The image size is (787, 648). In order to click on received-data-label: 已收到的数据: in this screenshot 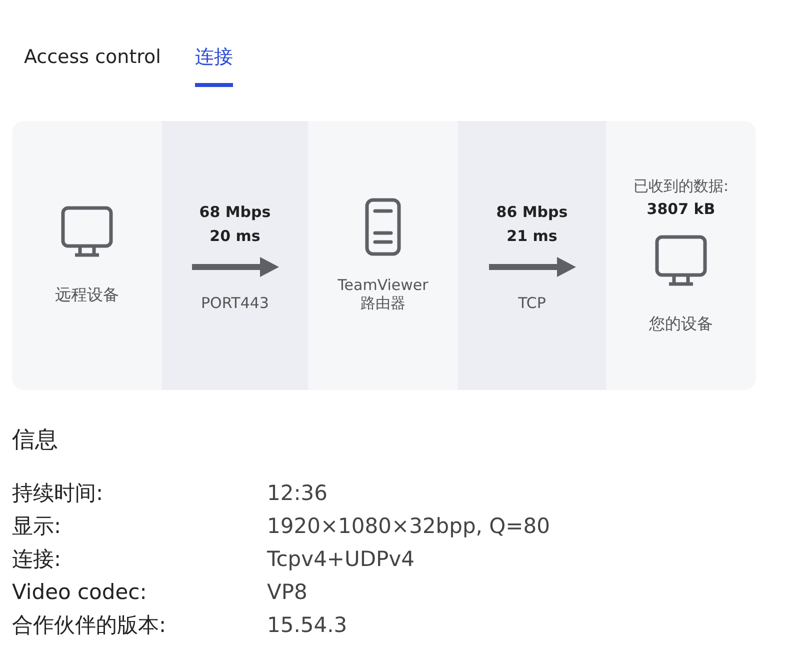, I will do `click(681, 186)`.